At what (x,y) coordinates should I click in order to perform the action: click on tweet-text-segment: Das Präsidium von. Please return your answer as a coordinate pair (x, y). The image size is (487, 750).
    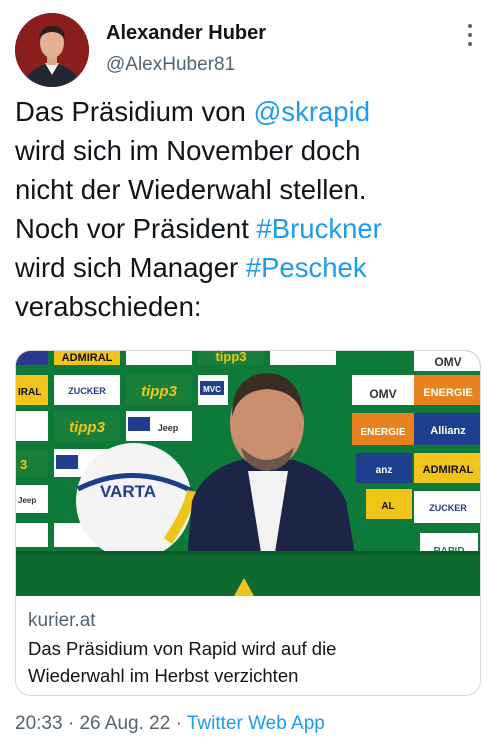
    Looking at the image, I should click on (134, 111).